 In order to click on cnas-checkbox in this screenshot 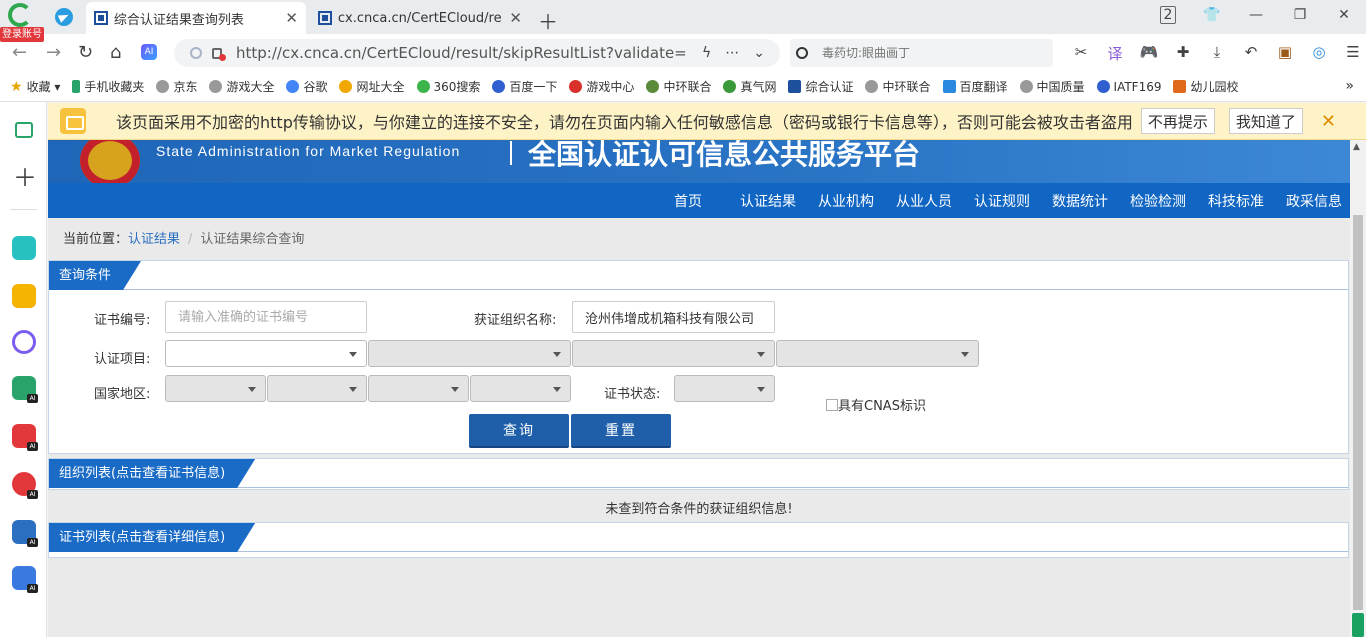, I will do `click(832, 405)`.